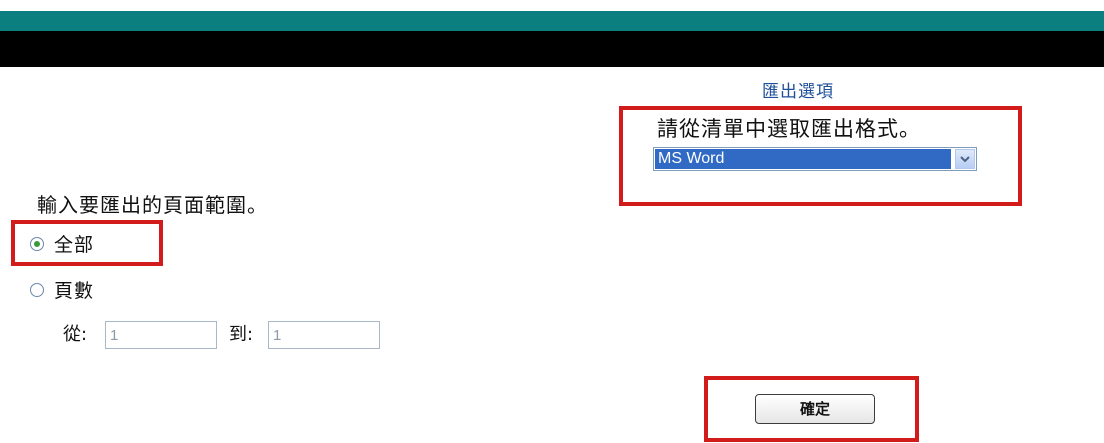 The width and height of the screenshot is (1104, 443). What do you see at coordinates (37, 289) in the screenshot?
I see `page-numbers-radio` at bounding box center [37, 289].